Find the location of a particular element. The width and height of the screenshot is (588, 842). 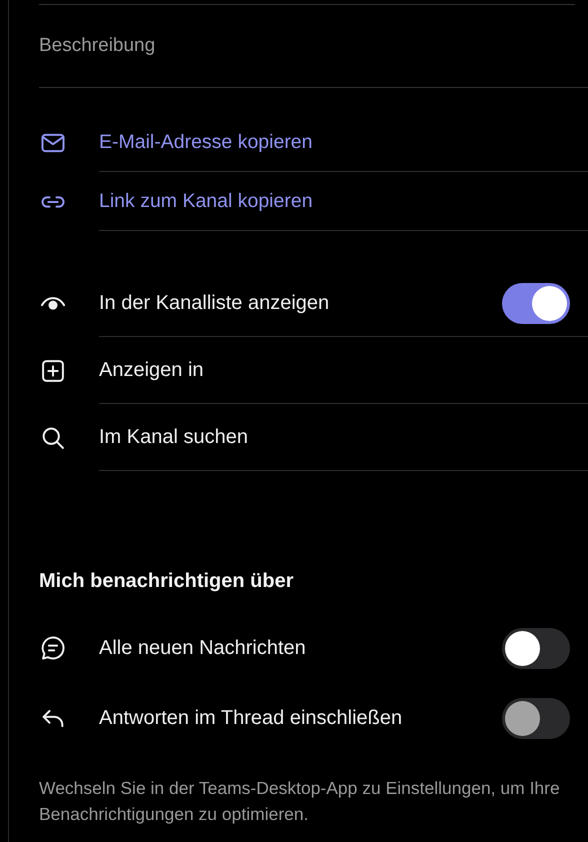

description-label: Beschreibung is located at coordinates (97, 46).